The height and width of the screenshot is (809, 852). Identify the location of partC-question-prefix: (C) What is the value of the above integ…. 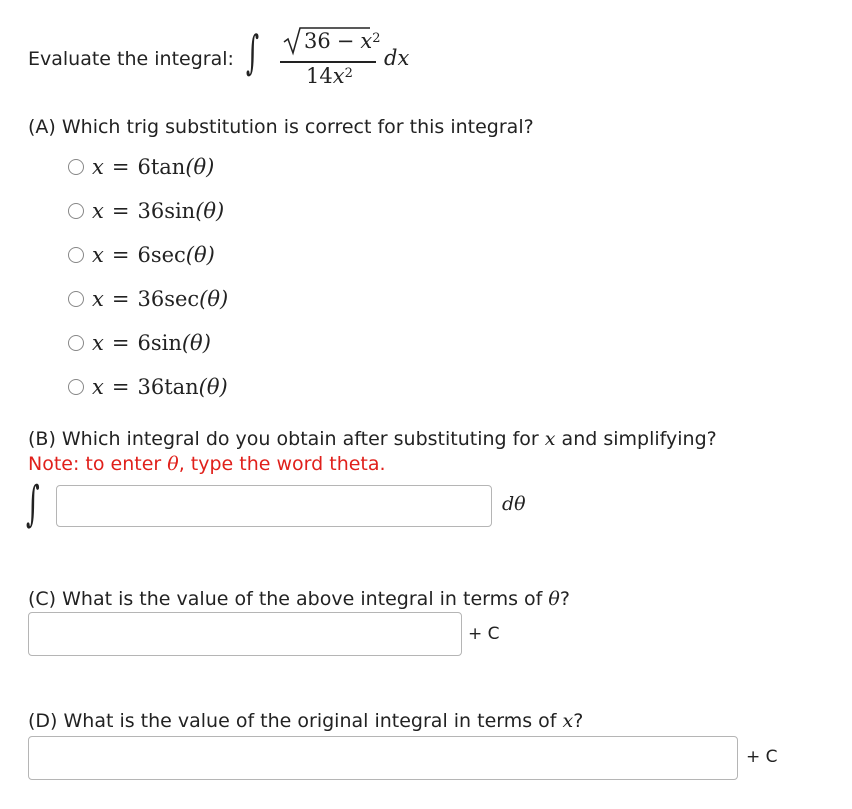
(288, 599).